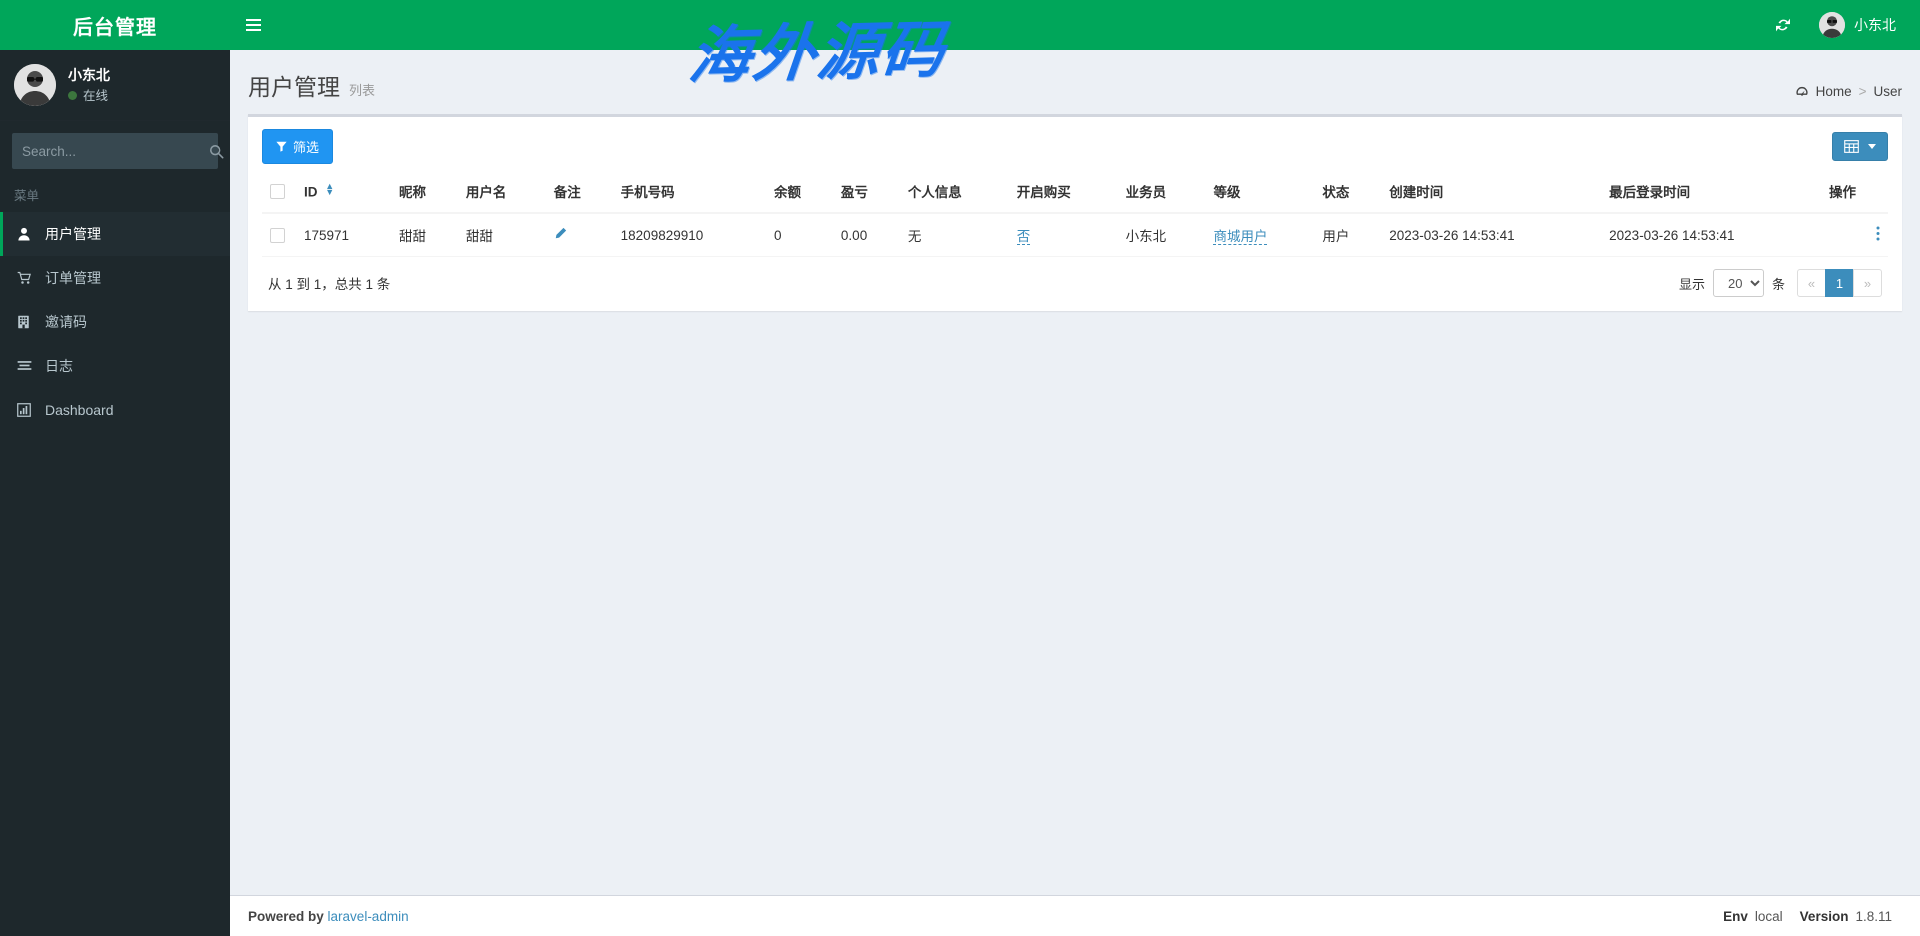 The width and height of the screenshot is (1920, 936). I want to click on laravel-admin-link: laravel-admin, so click(368, 916).